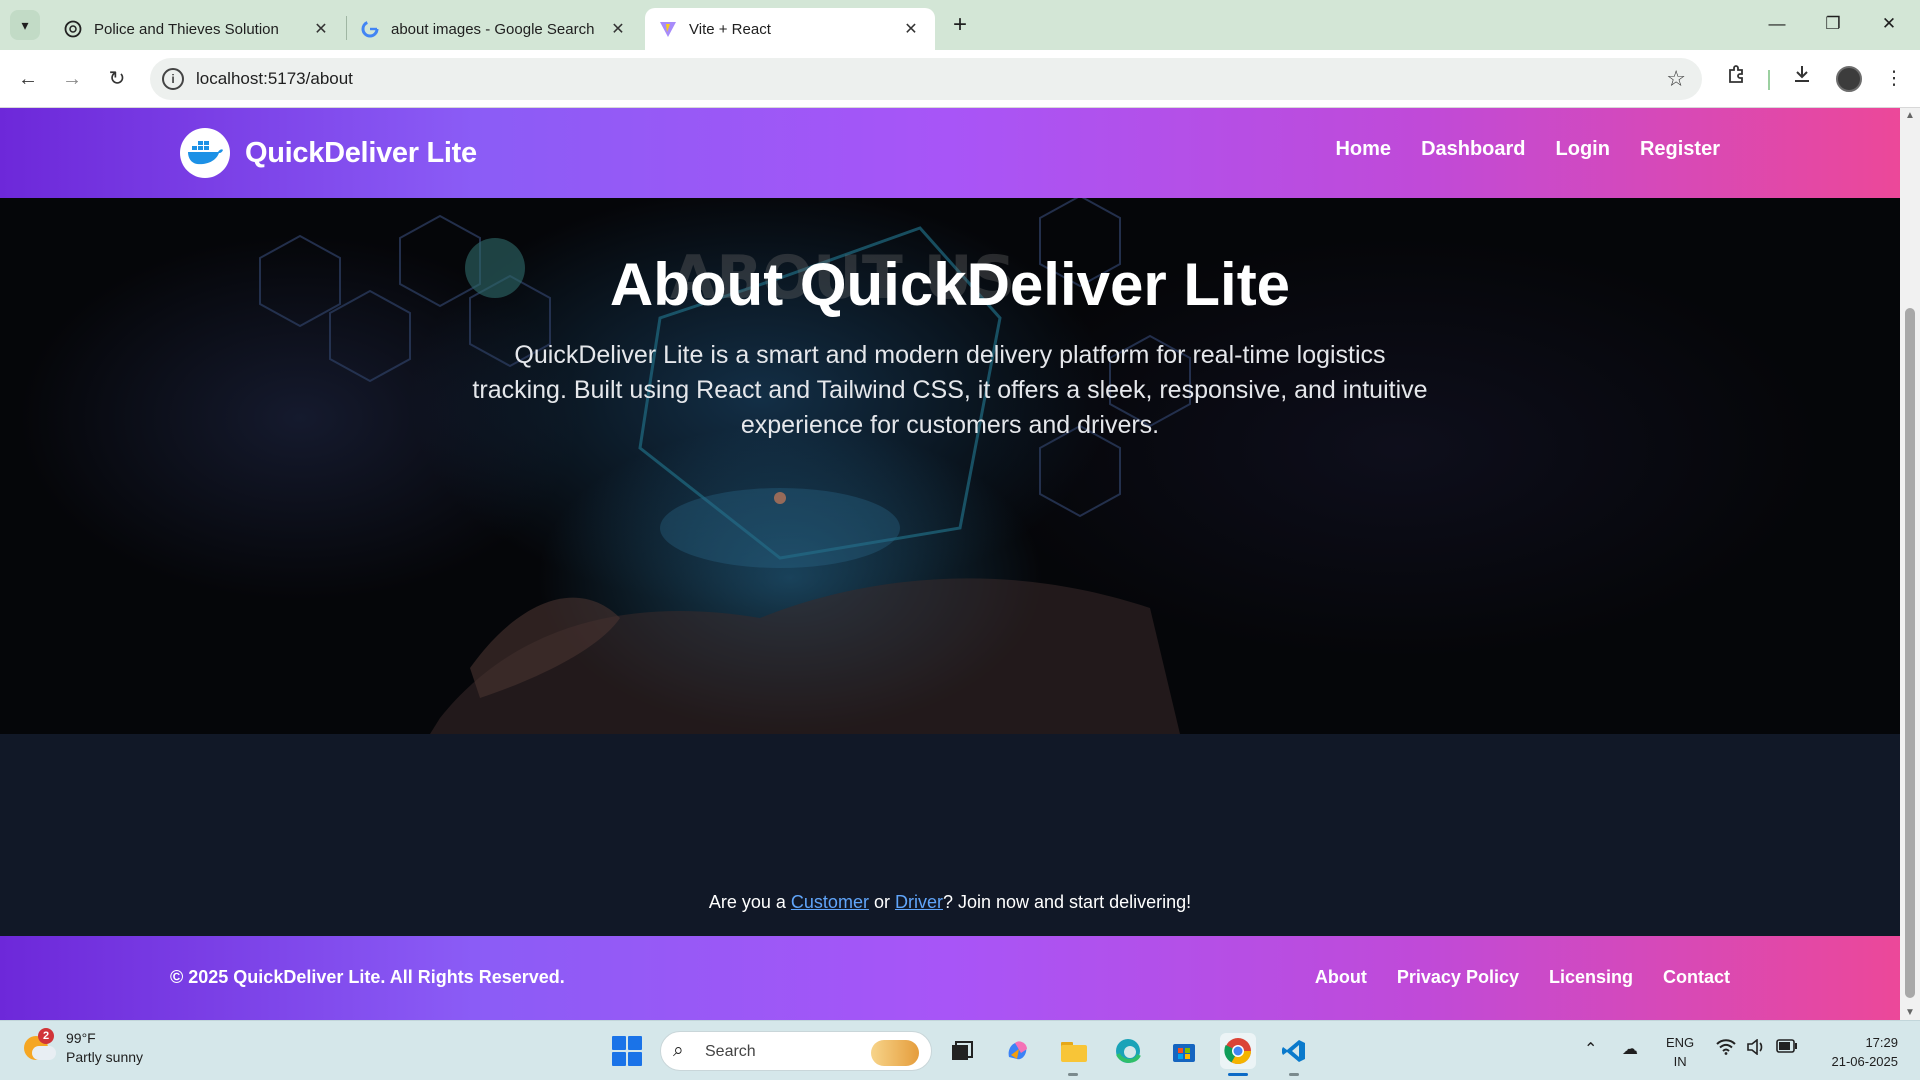  Describe the element at coordinates (1680, 149) in the screenshot. I see `nav-register: Register` at that location.